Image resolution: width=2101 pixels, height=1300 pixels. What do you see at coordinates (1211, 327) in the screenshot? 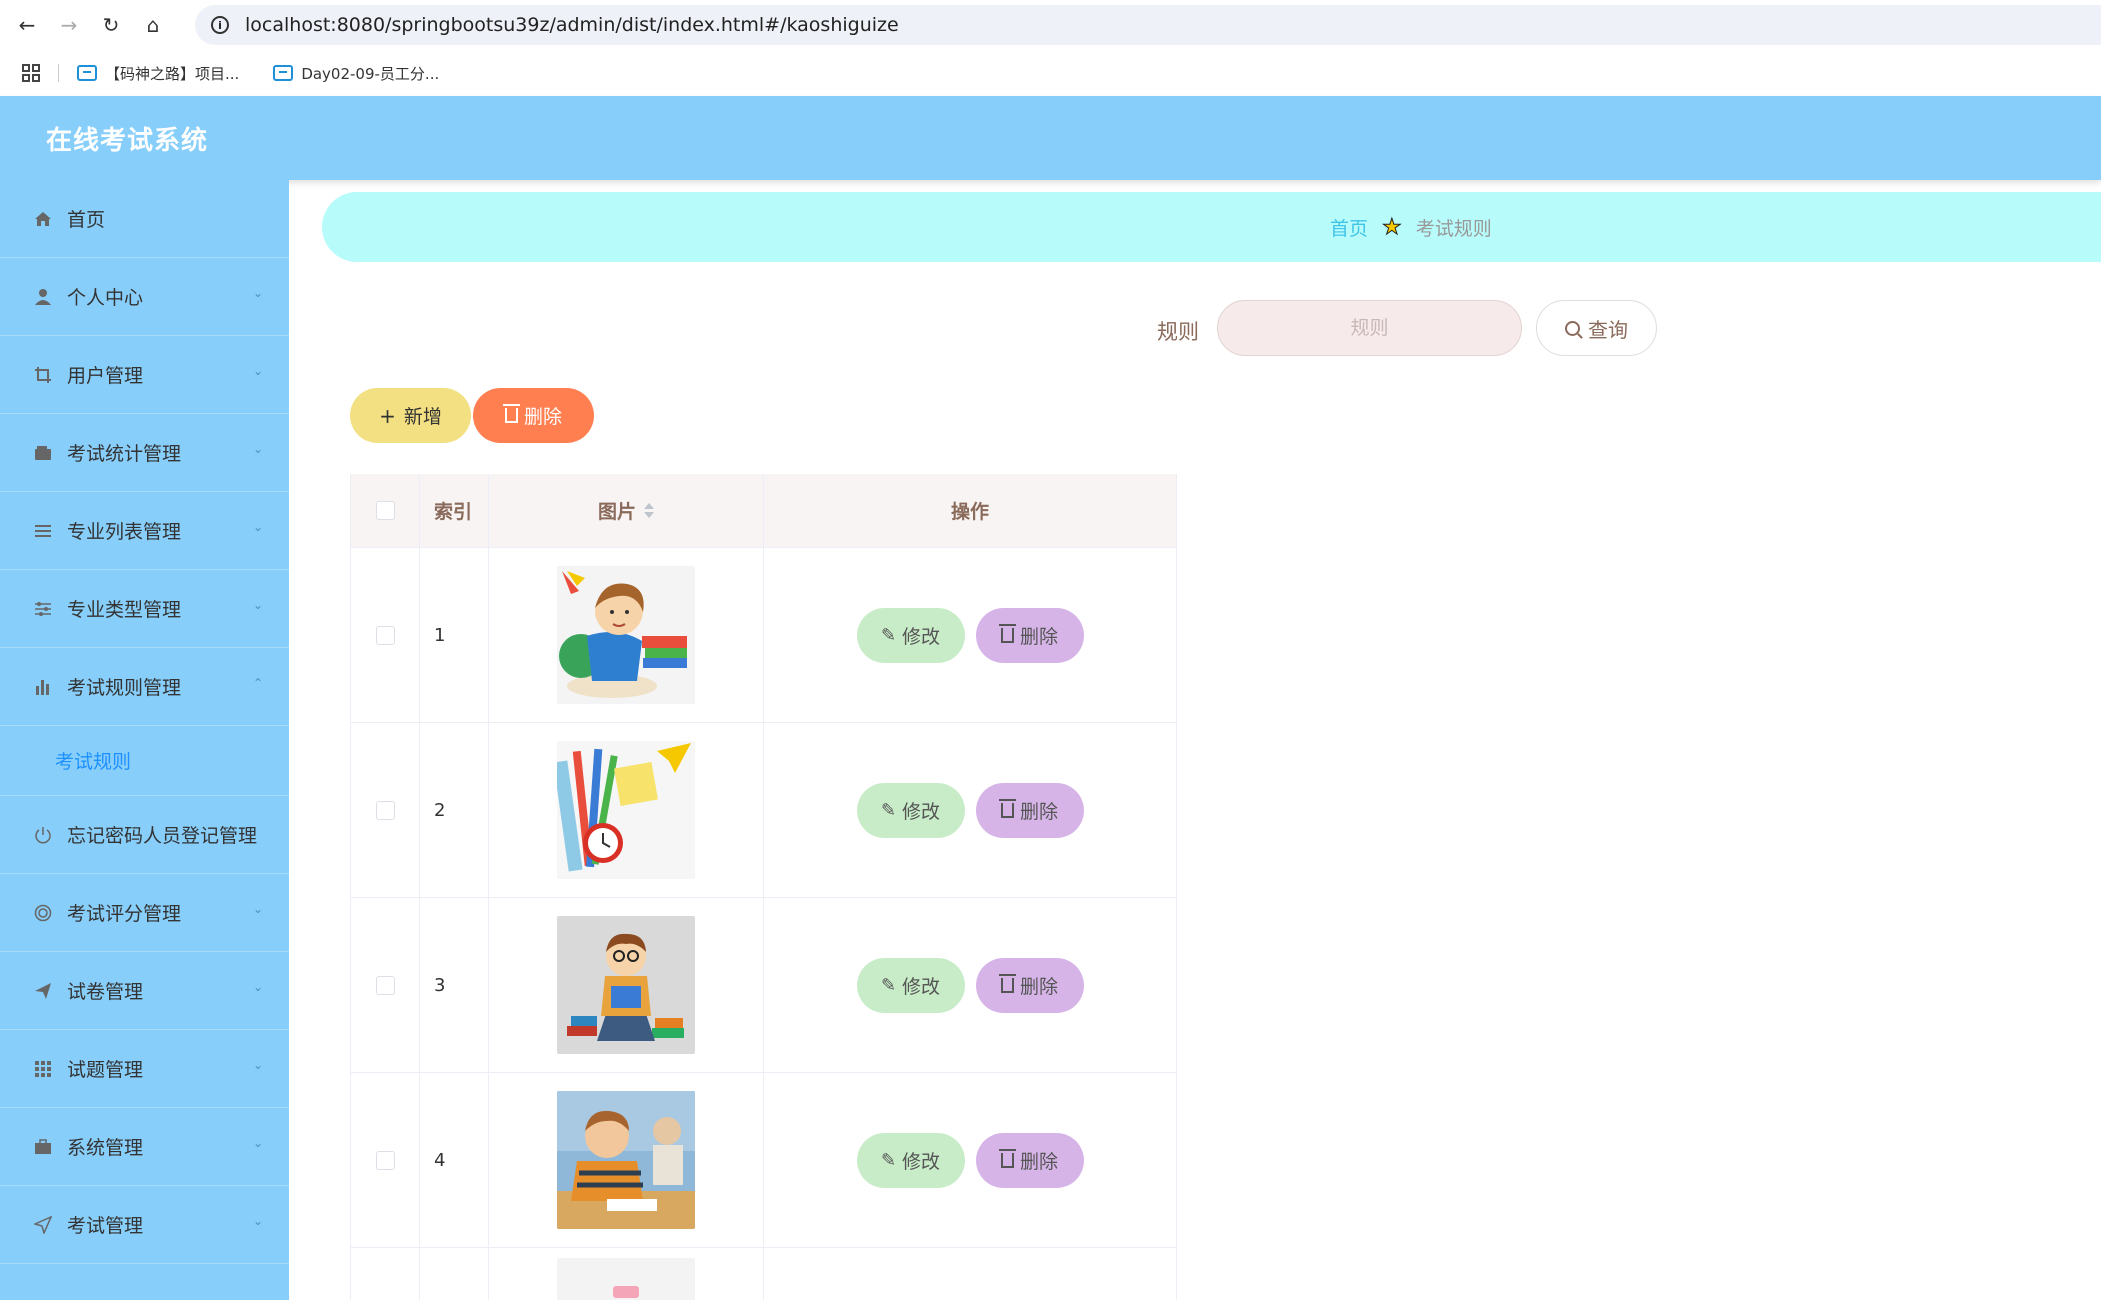
I see `search-form: 规则 查询` at bounding box center [1211, 327].